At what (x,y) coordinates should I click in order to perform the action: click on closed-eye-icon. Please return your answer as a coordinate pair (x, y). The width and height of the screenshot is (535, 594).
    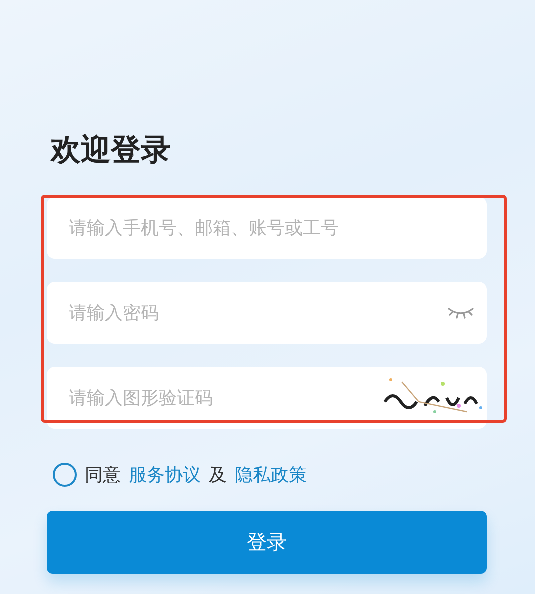
    Looking at the image, I should click on (461, 313).